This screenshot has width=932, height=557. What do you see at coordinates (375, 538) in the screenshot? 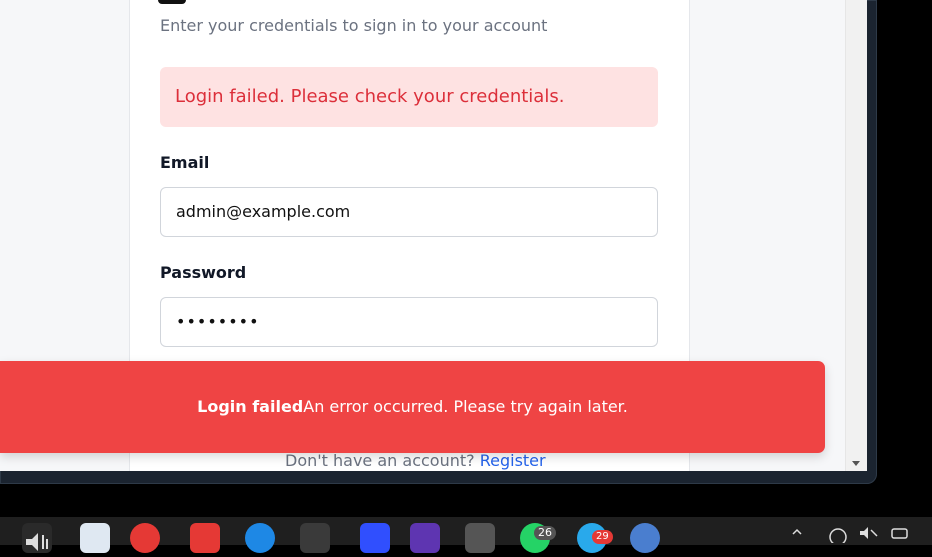
I see `network-app-icon` at bounding box center [375, 538].